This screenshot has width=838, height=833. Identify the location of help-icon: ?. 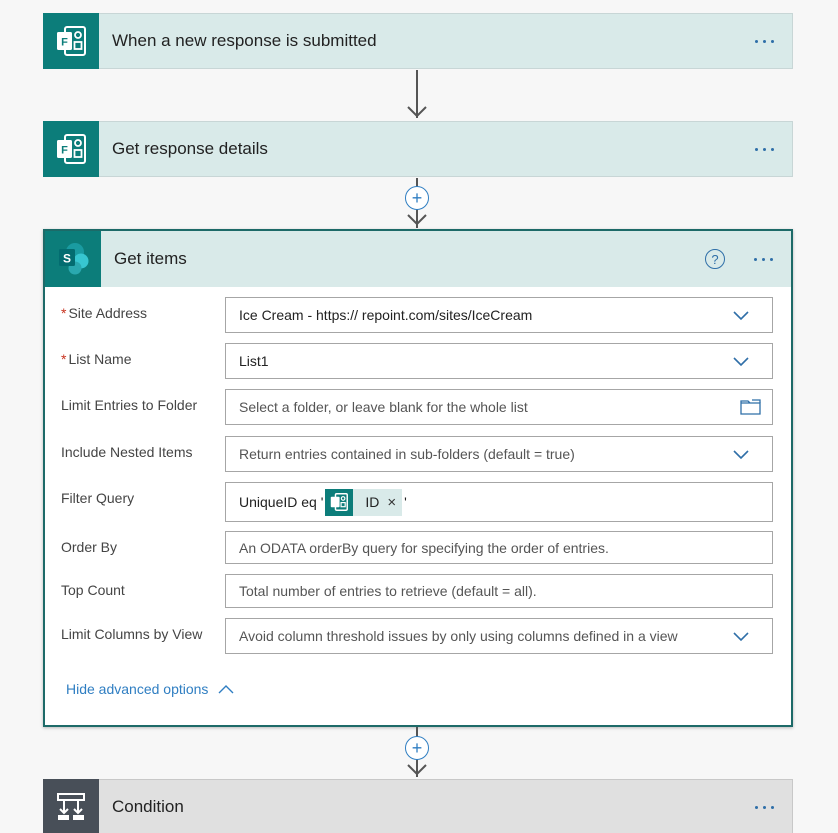
(715, 259).